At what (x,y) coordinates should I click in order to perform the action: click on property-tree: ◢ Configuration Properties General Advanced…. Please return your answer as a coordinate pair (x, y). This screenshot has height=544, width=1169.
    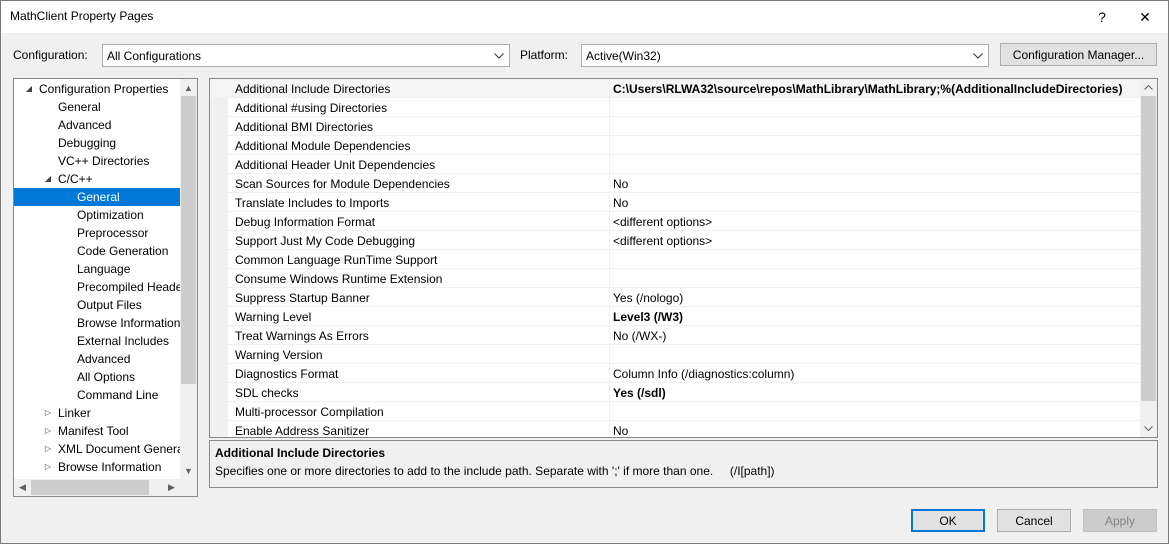
    Looking at the image, I should click on (105, 287).